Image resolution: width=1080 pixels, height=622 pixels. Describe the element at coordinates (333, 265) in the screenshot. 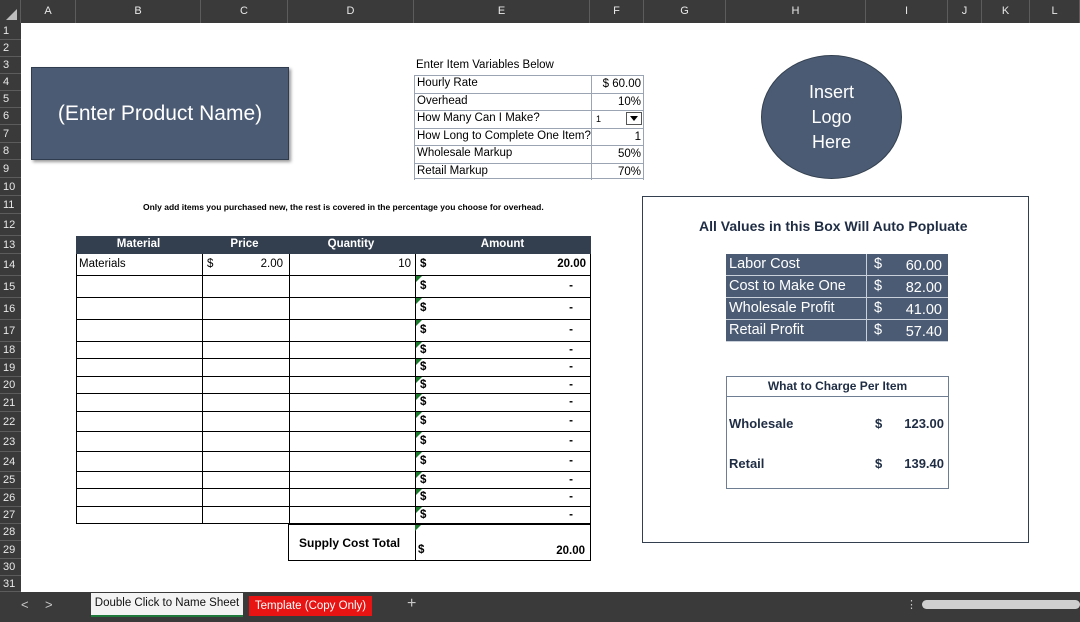

I see `table-row: Materials $2.00 10 $20.00` at that location.